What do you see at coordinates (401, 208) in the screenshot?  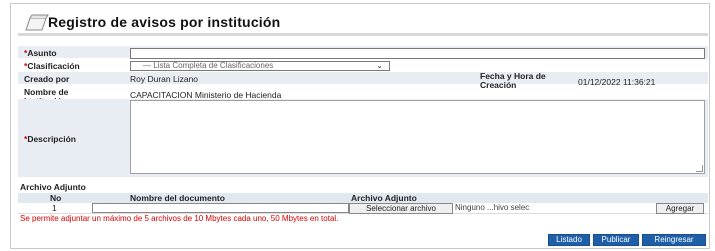 I see `select-file-button: Seleccionar archivo` at bounding box center [401, 208].